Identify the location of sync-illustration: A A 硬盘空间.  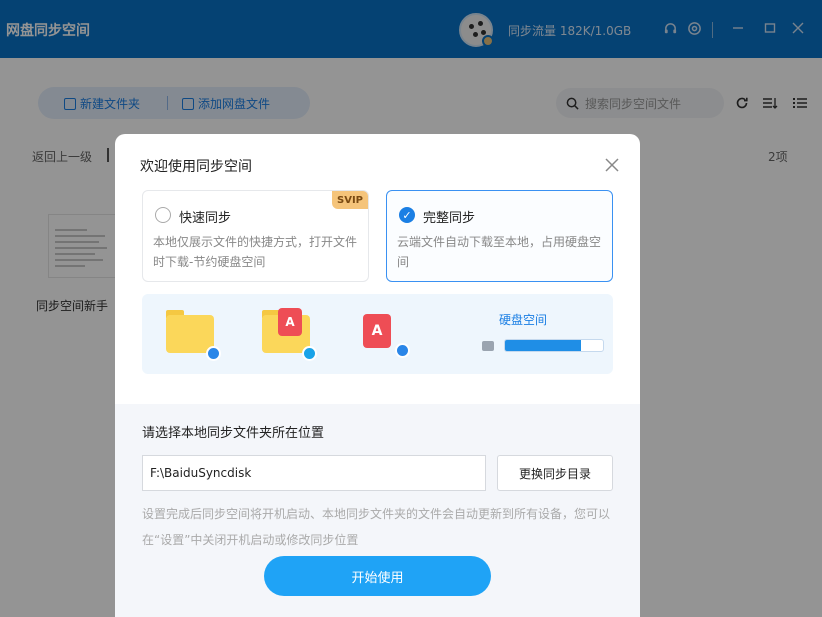
(377, 334).